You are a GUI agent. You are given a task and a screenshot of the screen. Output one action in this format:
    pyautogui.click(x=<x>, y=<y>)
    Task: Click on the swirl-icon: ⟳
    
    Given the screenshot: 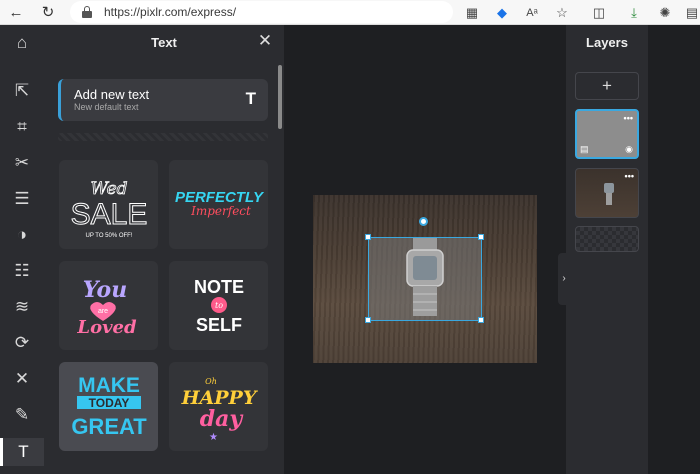 What is the action you would take?
    pyautogui.click(x=22, y=343)
    